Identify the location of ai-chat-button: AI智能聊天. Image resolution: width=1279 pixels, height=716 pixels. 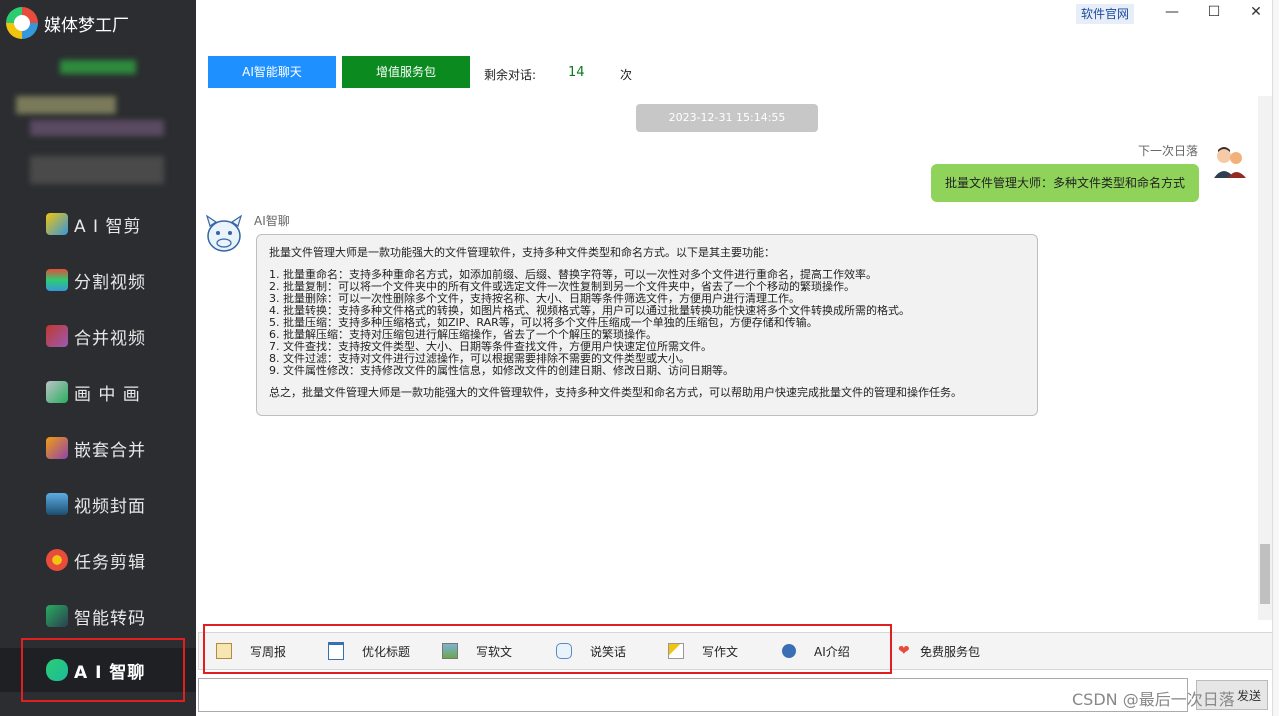
(272, 72).